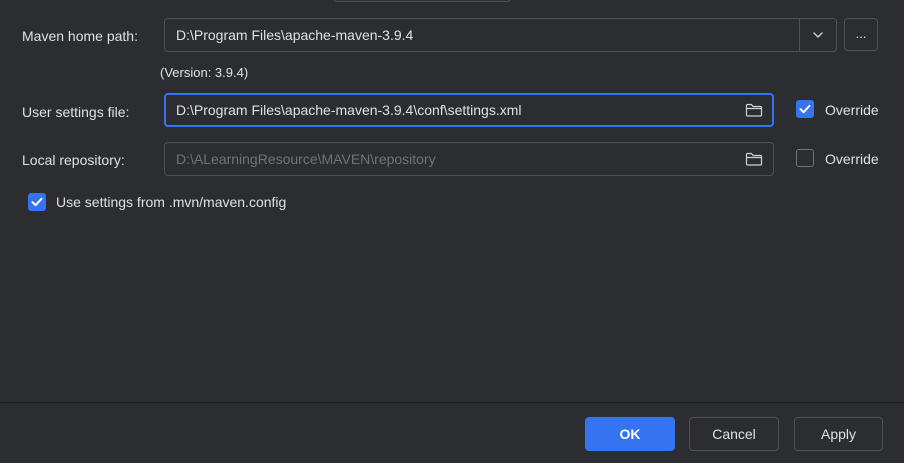 The width and height of the screenshot is (904, 463). I want to click on local-repository-override-checkbox, so click(805, 158).